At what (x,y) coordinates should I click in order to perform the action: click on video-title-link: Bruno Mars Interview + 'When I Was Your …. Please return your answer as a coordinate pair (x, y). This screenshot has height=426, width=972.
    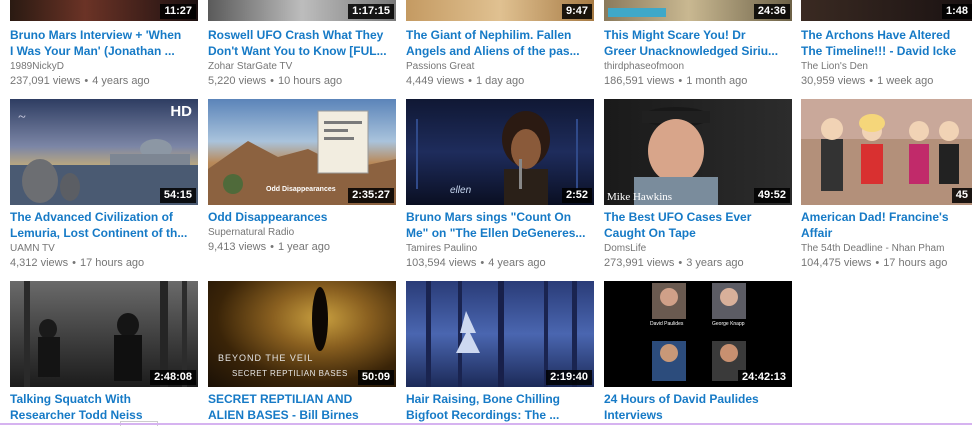
    Looking at the image, I should click on (103, 43).